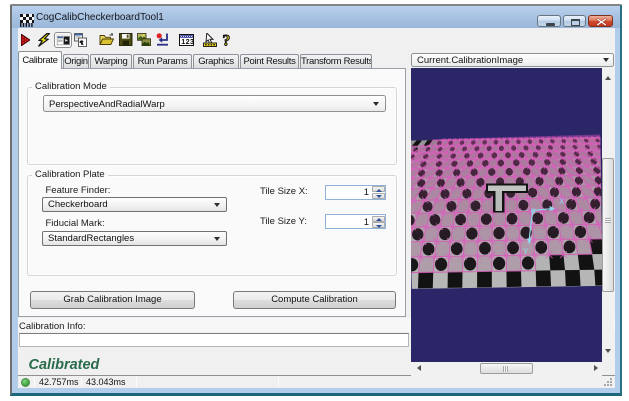 This screenshot has width=629, height=401. I want to click on svg-text: Y, so click(526, 251).